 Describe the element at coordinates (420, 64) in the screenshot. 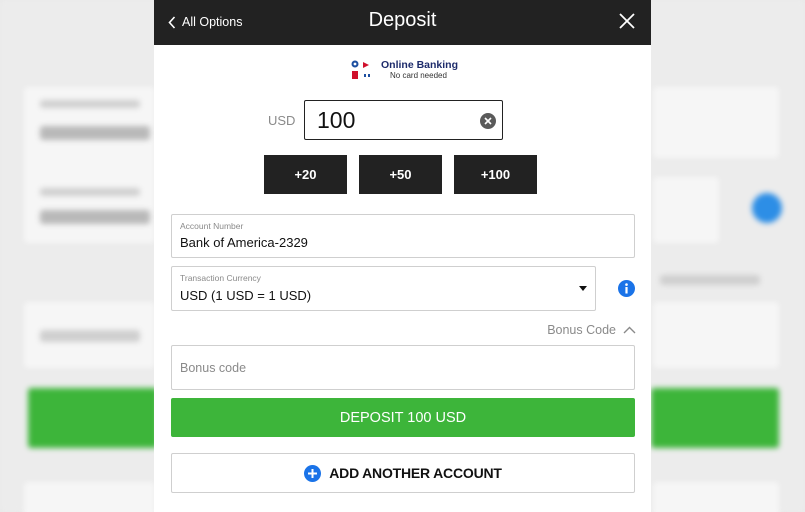

I see `method-name: Online Banking` at that location.